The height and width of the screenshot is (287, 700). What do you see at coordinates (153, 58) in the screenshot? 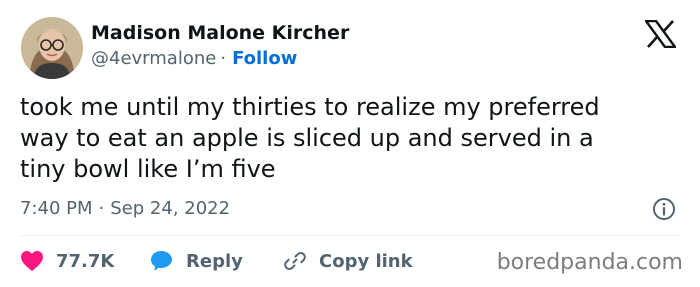
I see `author-handle: @4evrmalone` at bounding box center [153, 58].